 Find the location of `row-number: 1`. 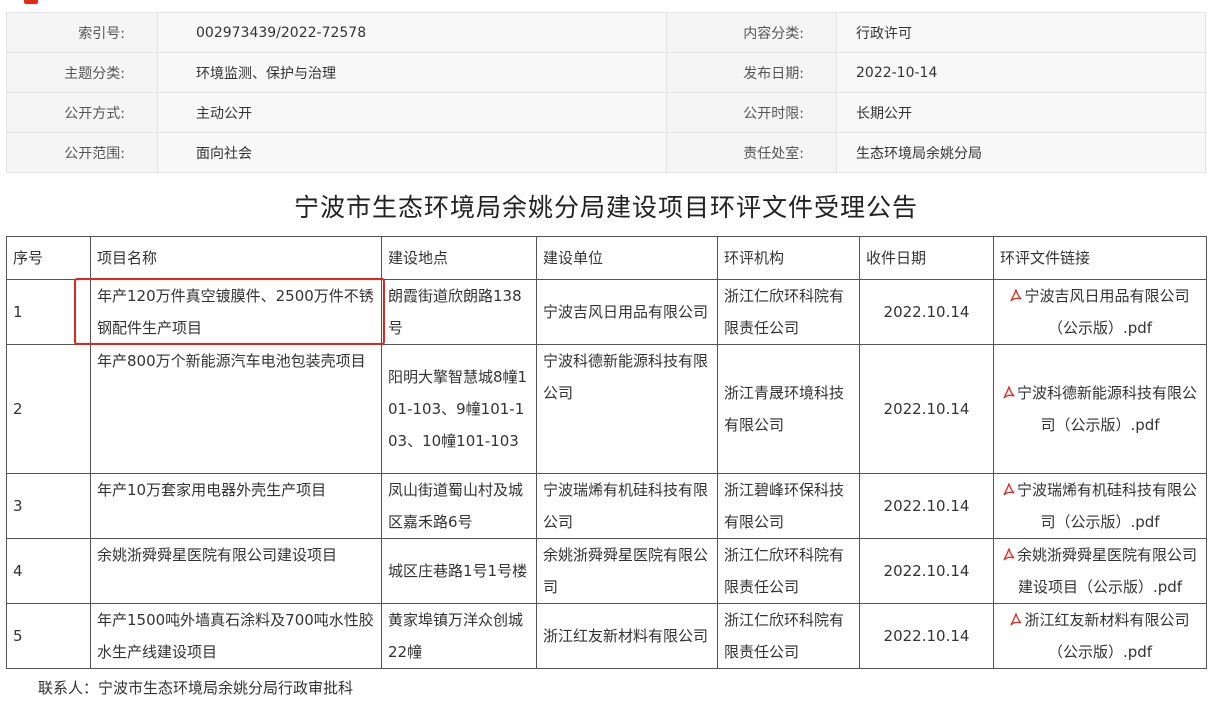

row-number: 1 is located at coordinates (48, 312).